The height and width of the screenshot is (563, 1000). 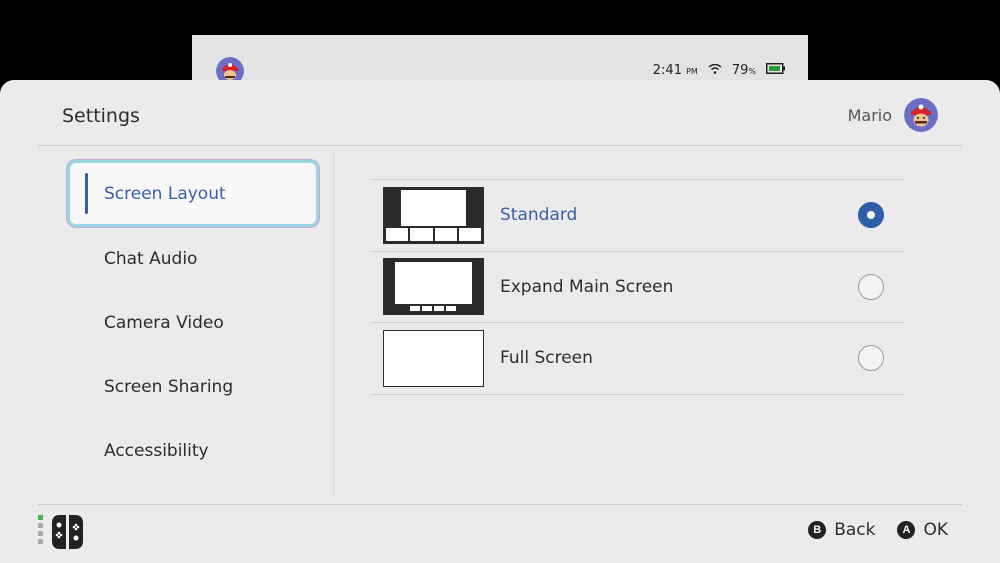 I want to click on radio-expand-main-screen, so click(x=871, y=287).